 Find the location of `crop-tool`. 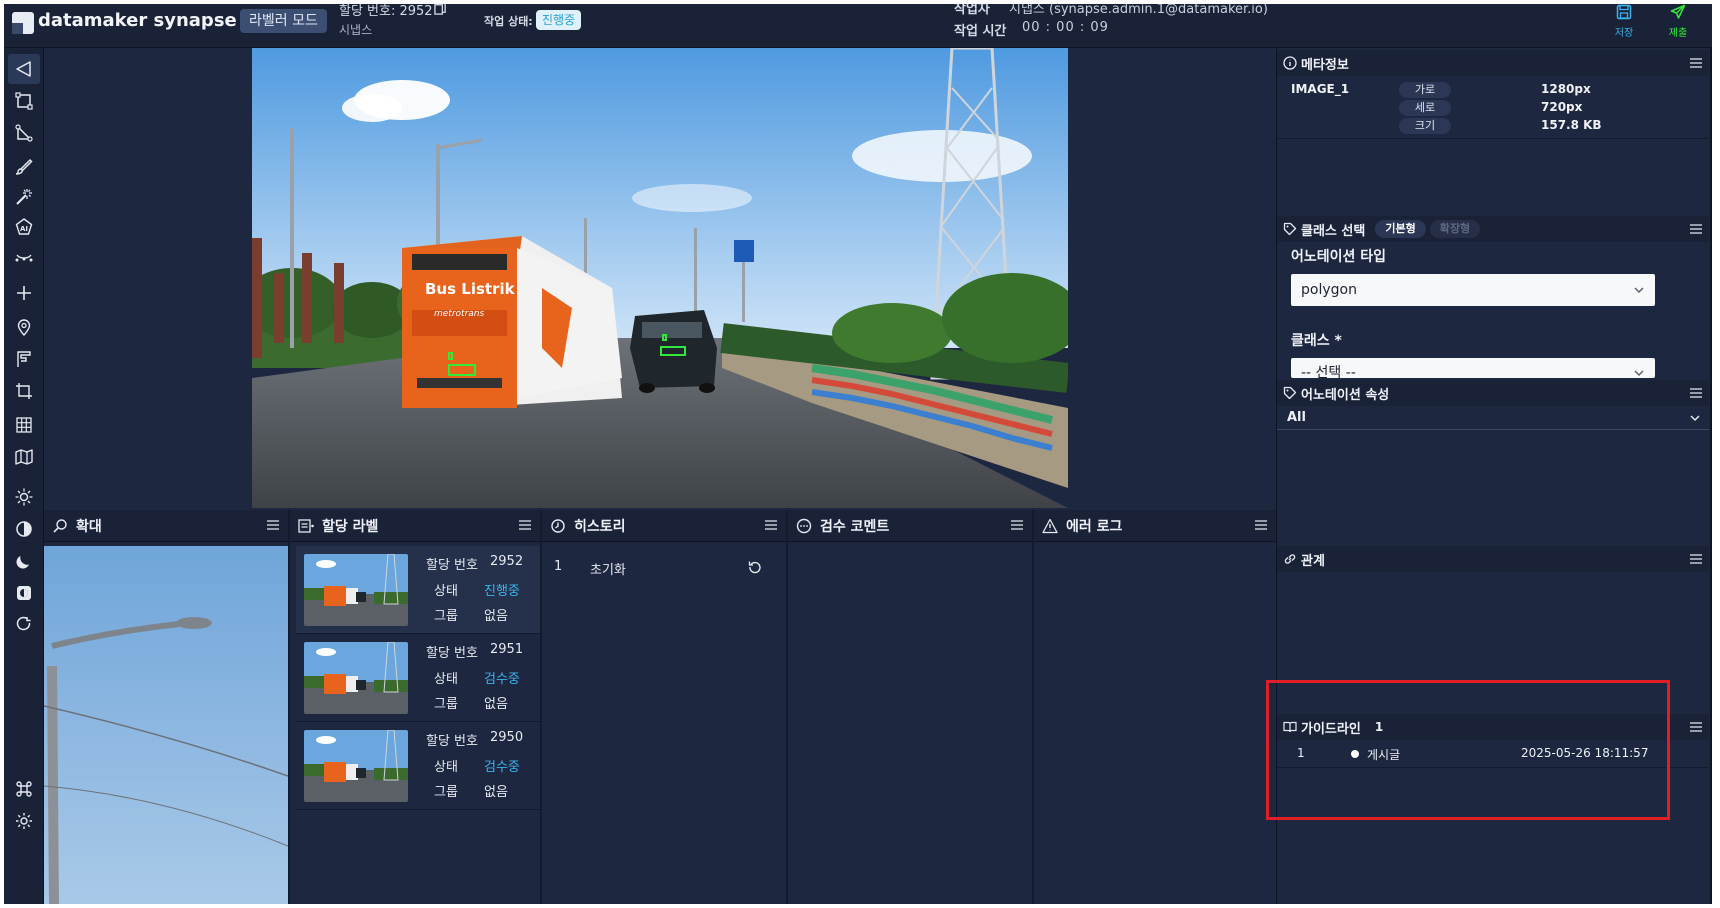

crop-tool is located at coordinates (24, 391).